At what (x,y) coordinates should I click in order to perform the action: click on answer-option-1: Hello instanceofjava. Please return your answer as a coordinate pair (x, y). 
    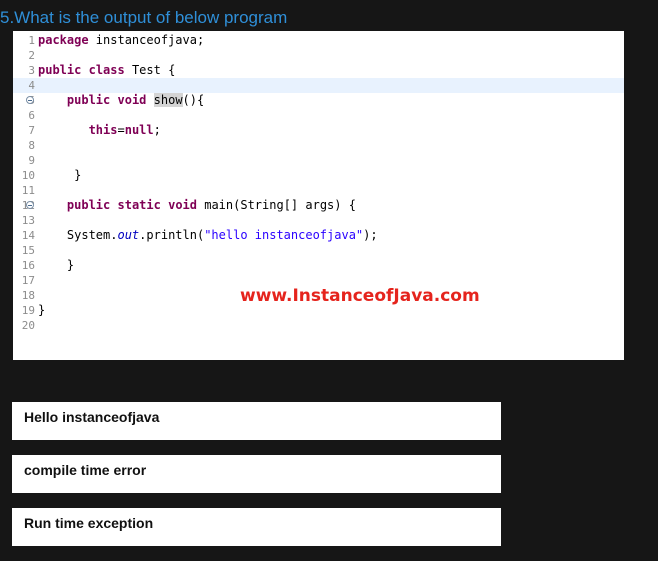
    Looking at the image, I should click on (256, 421).